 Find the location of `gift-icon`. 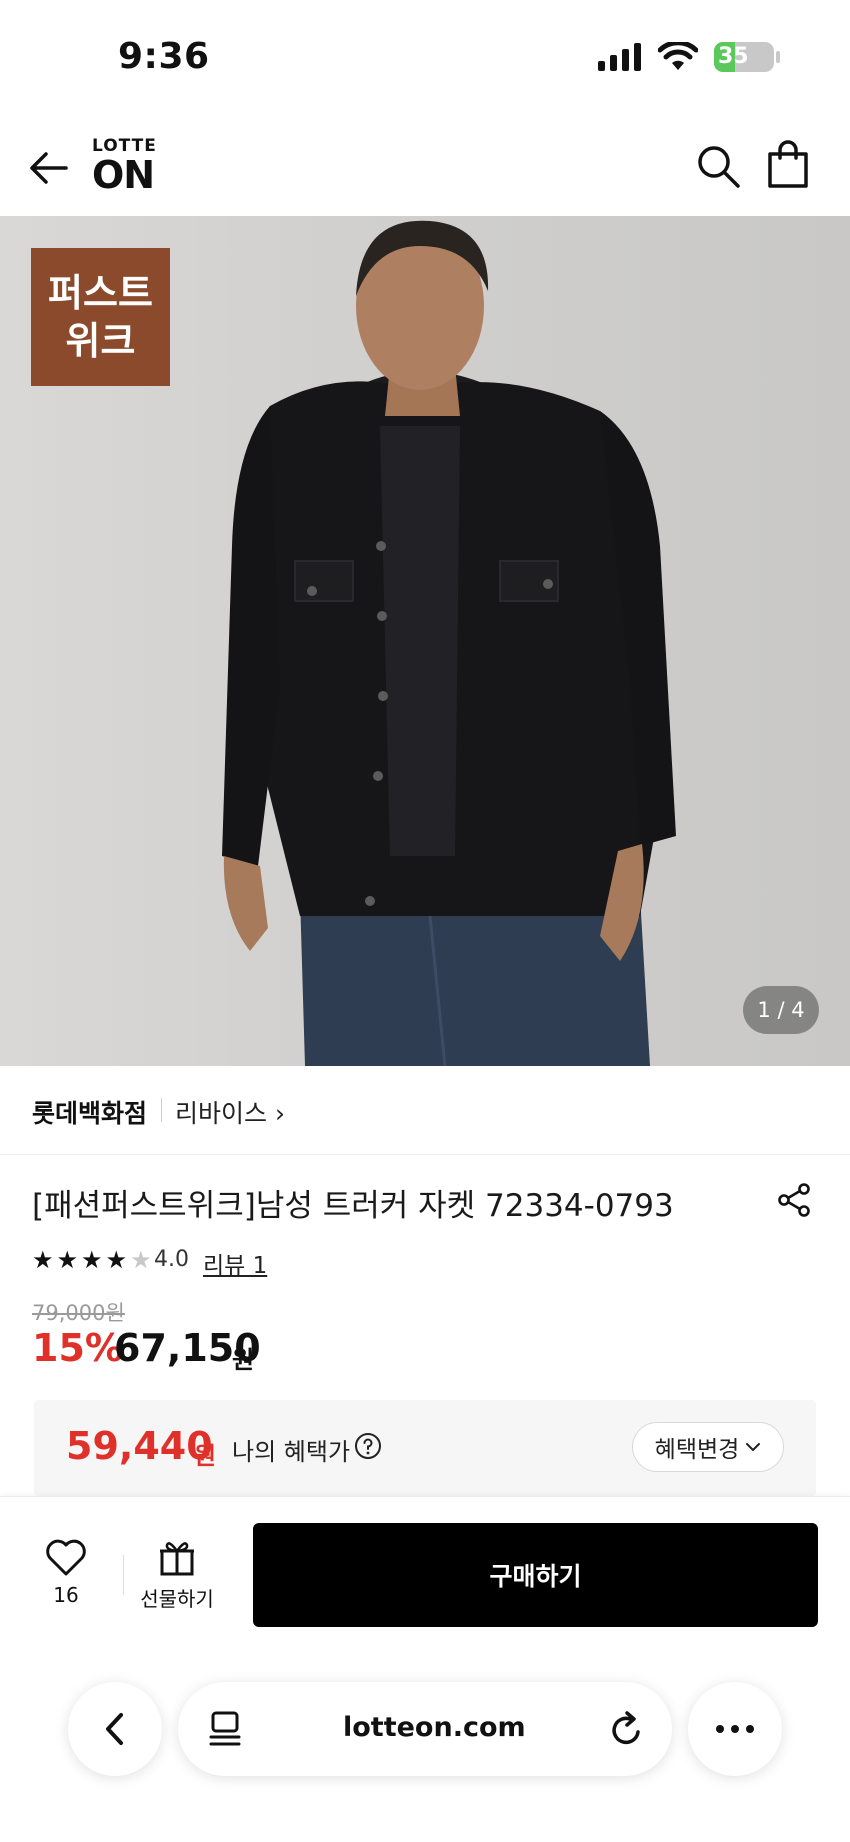

gift-icon is located at coordinates (177, 1559).